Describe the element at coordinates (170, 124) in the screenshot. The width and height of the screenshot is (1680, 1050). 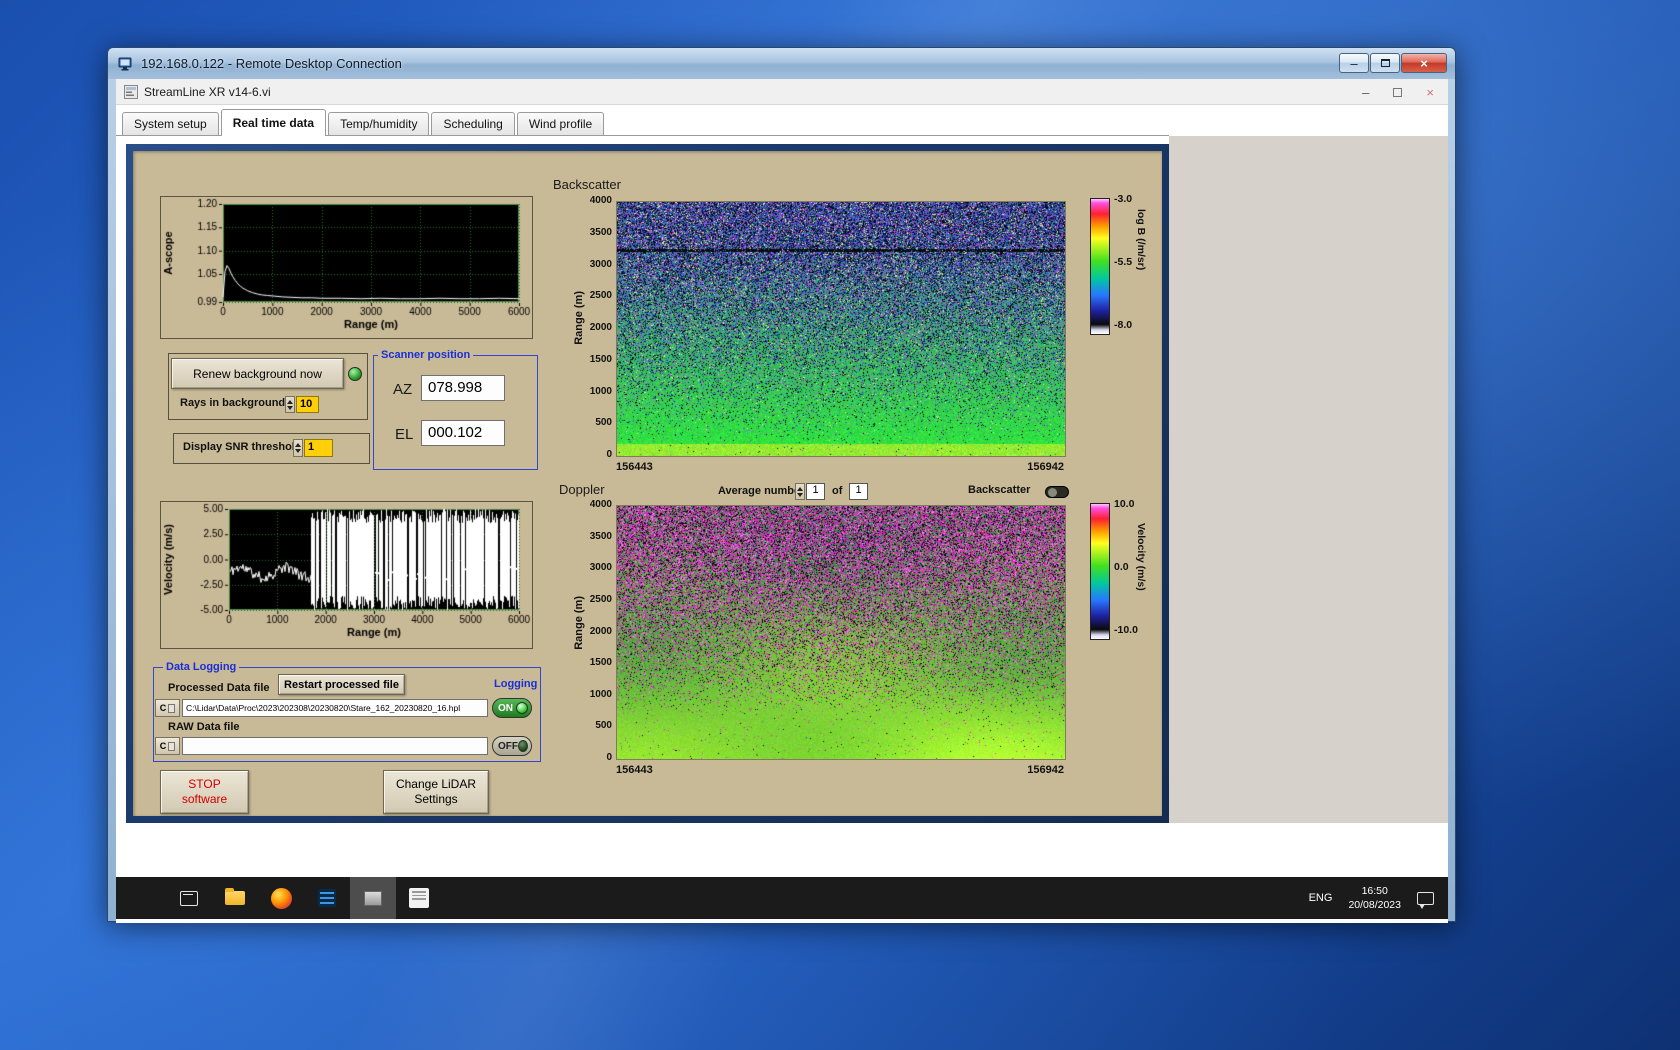
I see `tab-system-setup: System setup` at that location.